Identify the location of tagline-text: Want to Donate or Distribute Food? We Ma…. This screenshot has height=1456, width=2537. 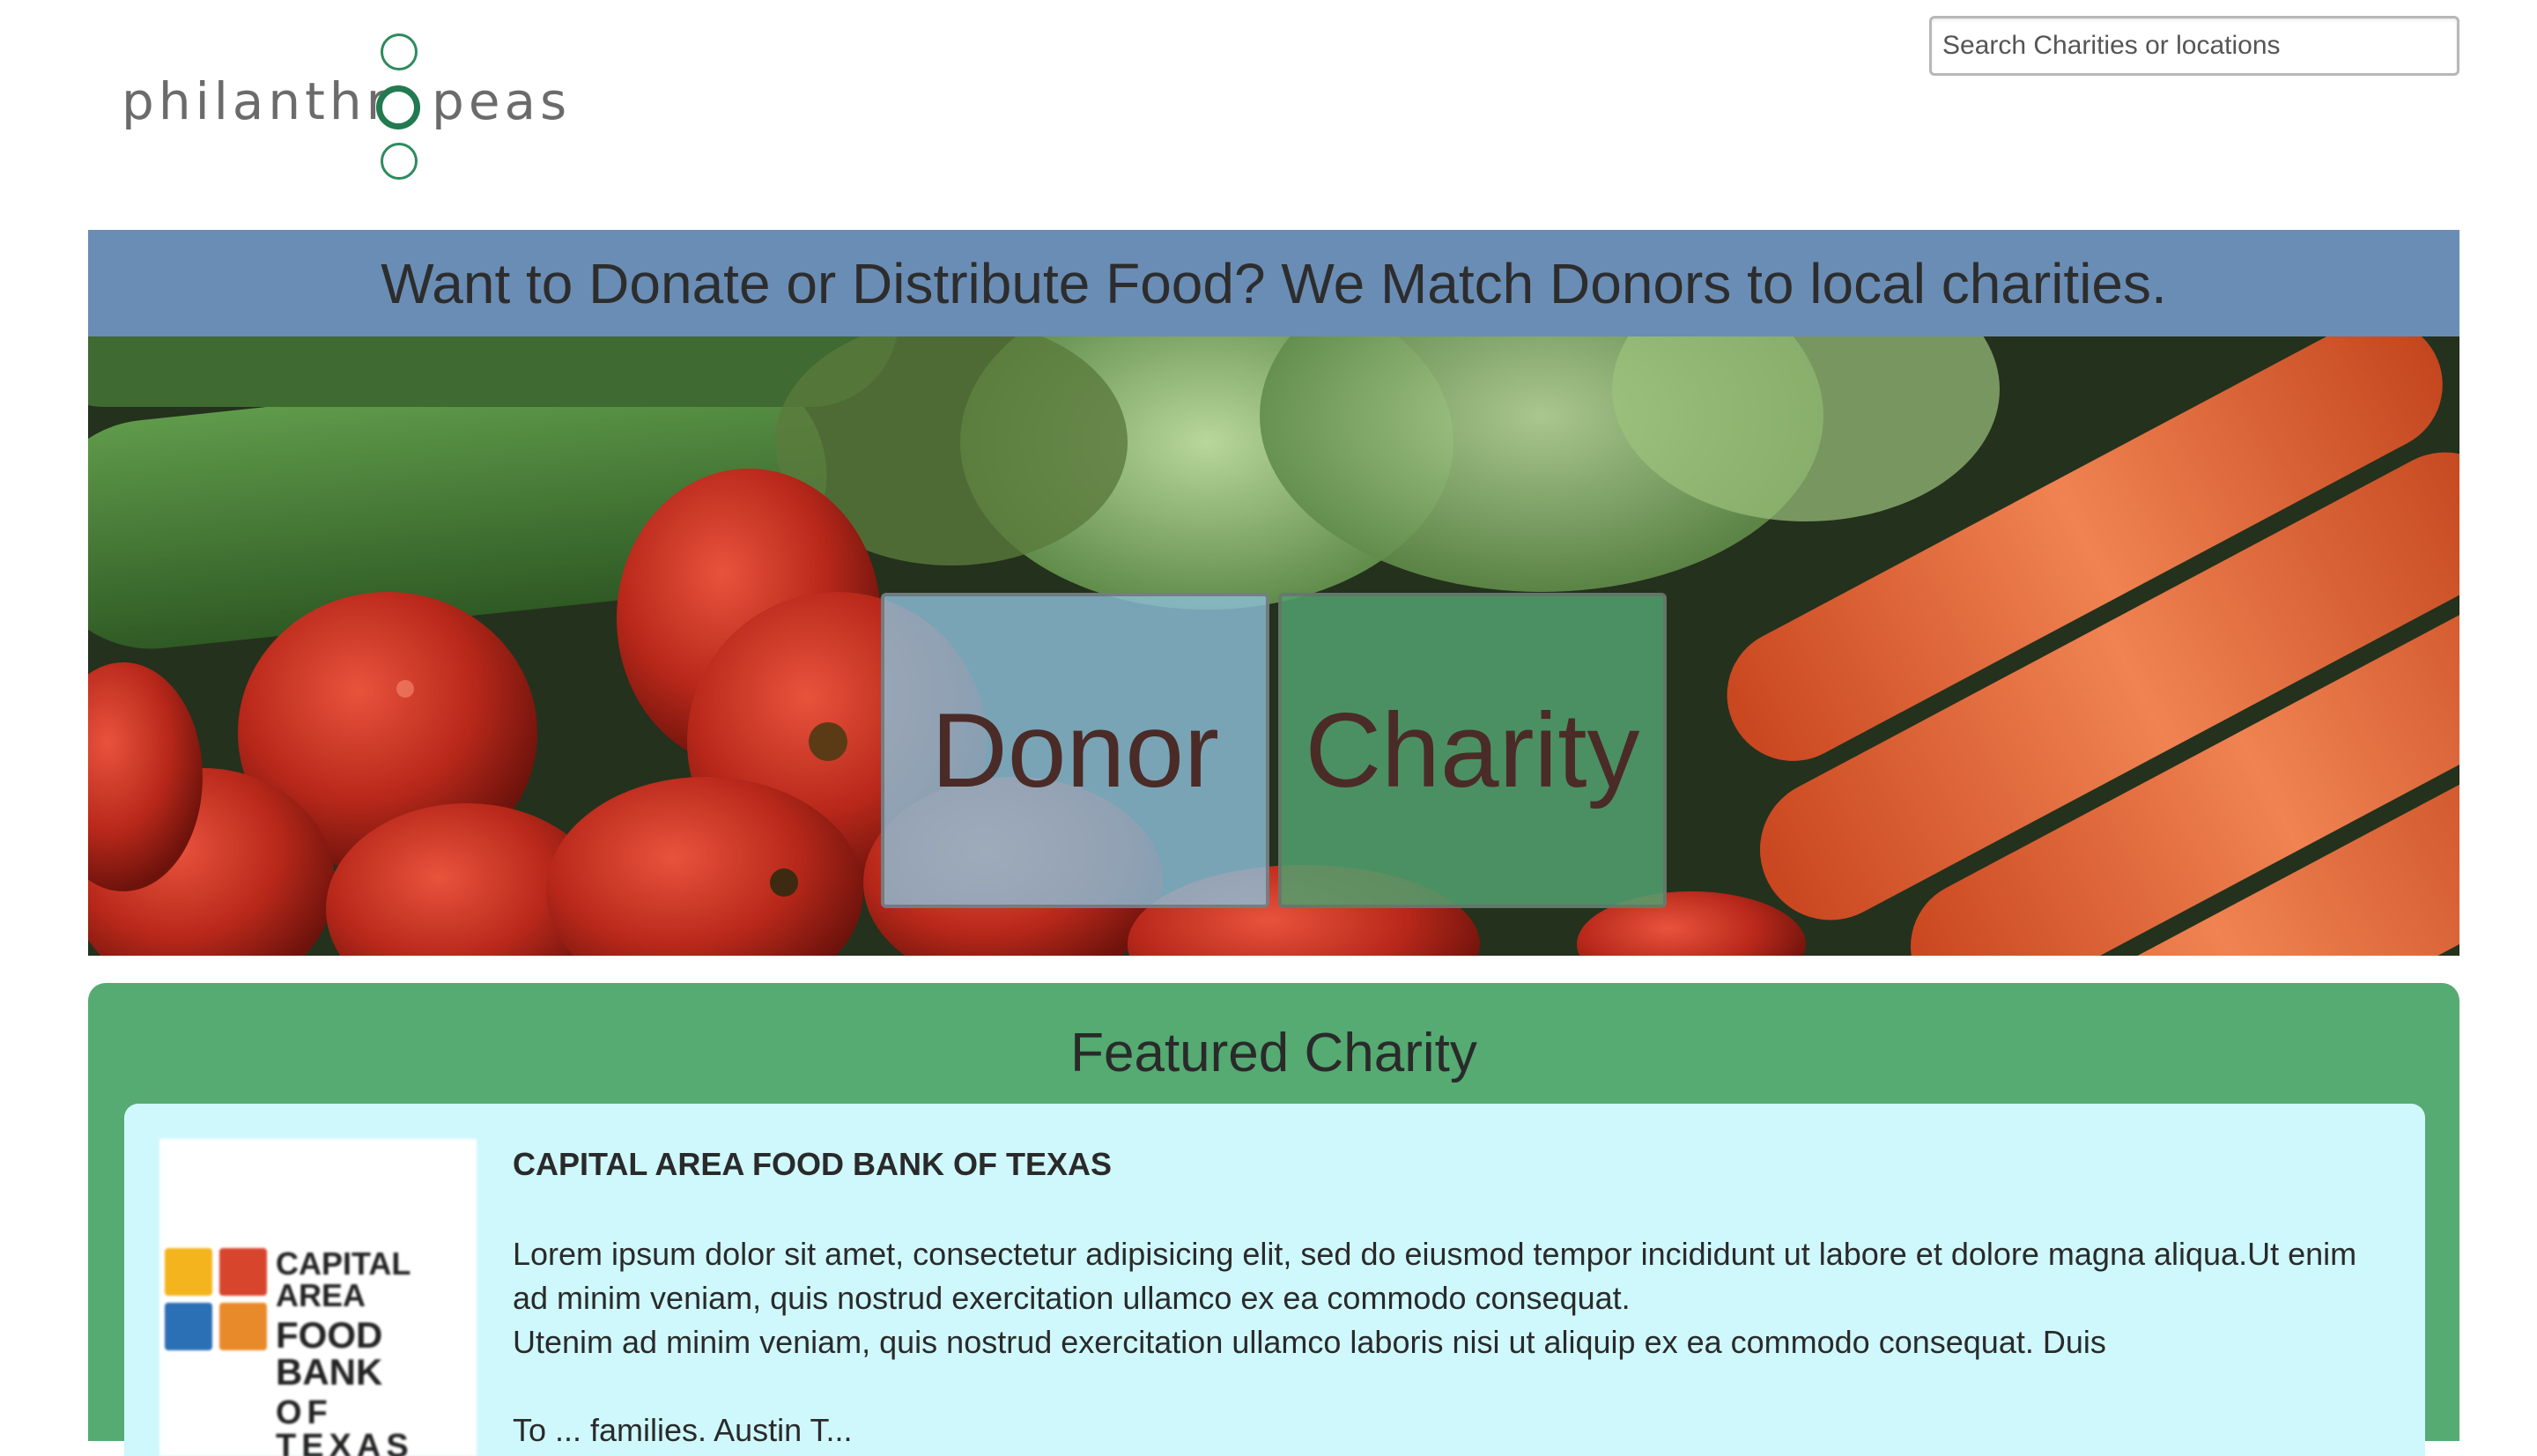
(1274, 283).